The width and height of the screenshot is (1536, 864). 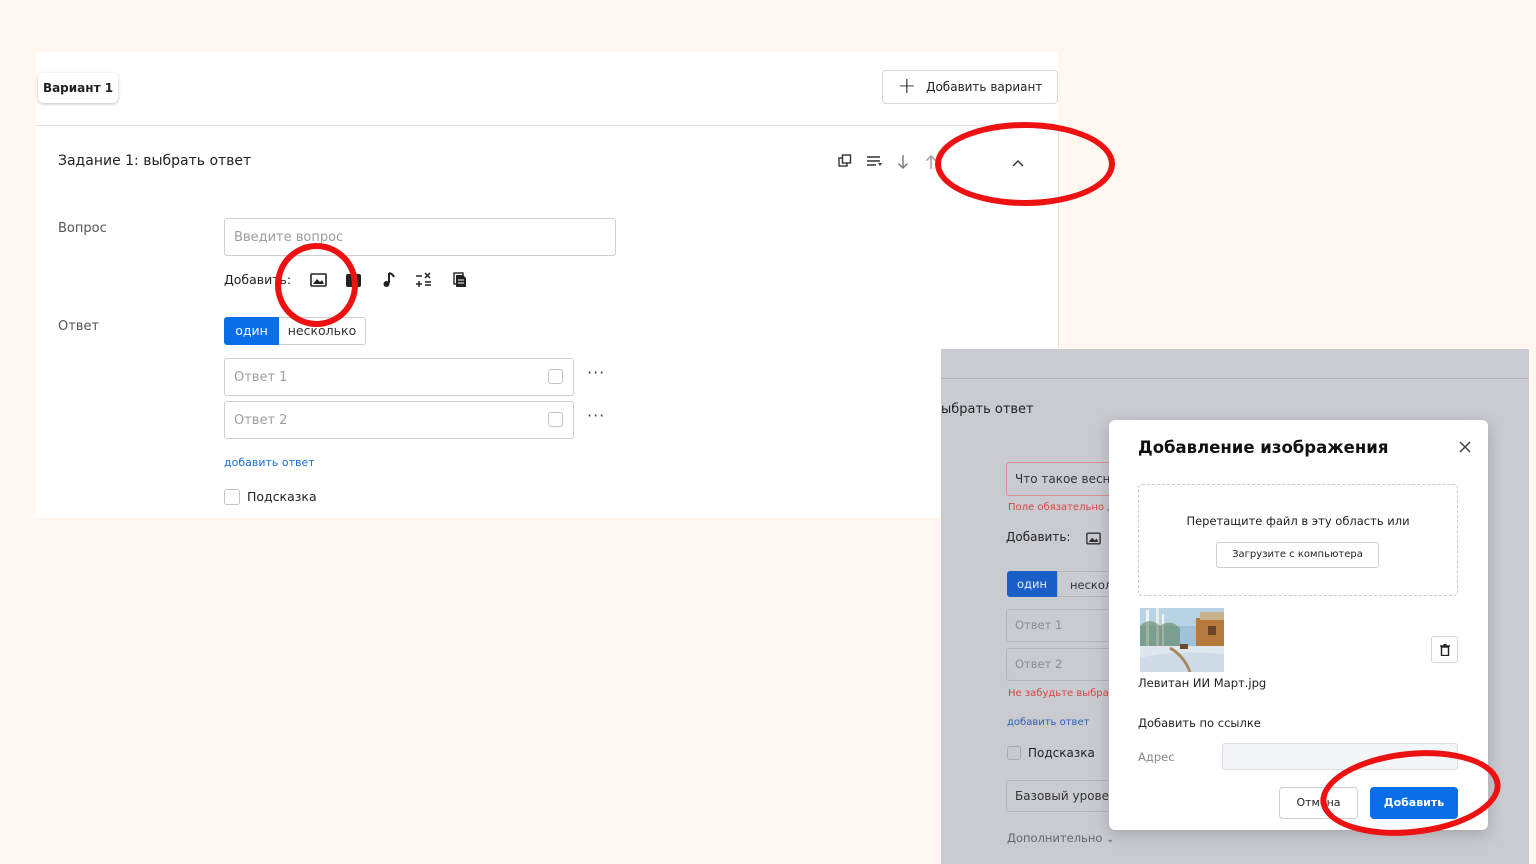 I want to click on cancel-button: Отмена, so click(x=1318, y=803).